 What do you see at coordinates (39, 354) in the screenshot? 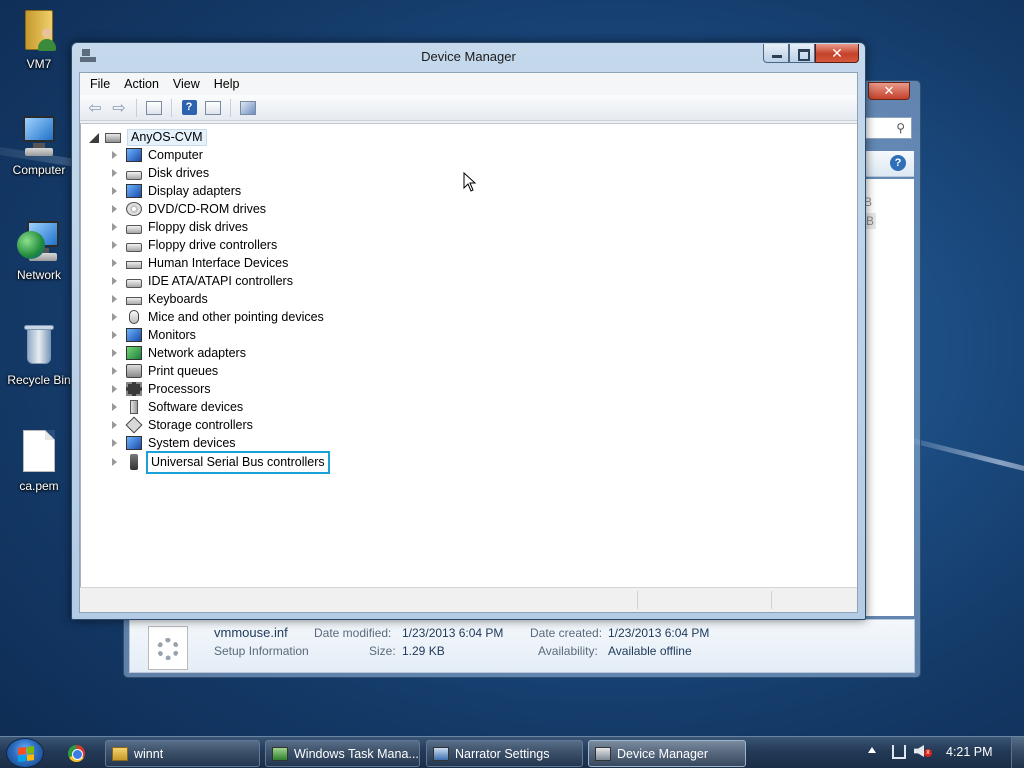
I see `desktop-icon-recycle-bin: Recycle Bin` at bounding box center [39, 354].